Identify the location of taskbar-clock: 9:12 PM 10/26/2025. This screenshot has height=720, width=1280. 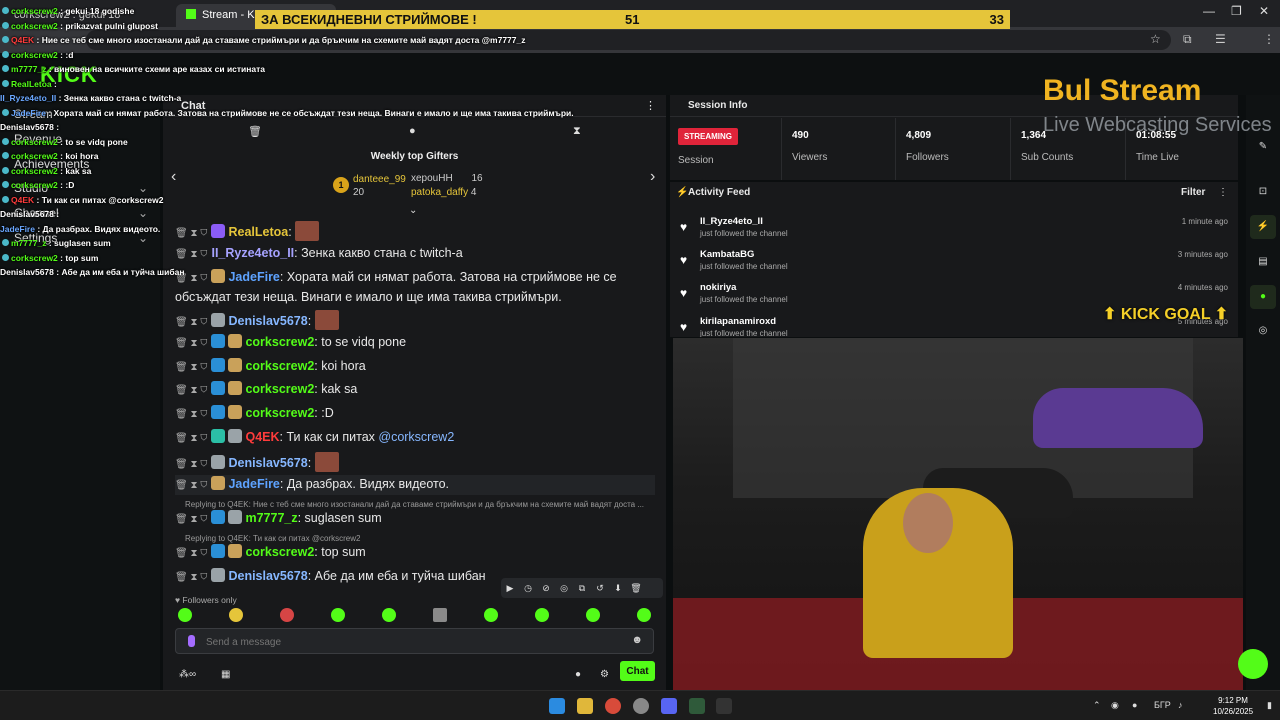
(1233, 706).